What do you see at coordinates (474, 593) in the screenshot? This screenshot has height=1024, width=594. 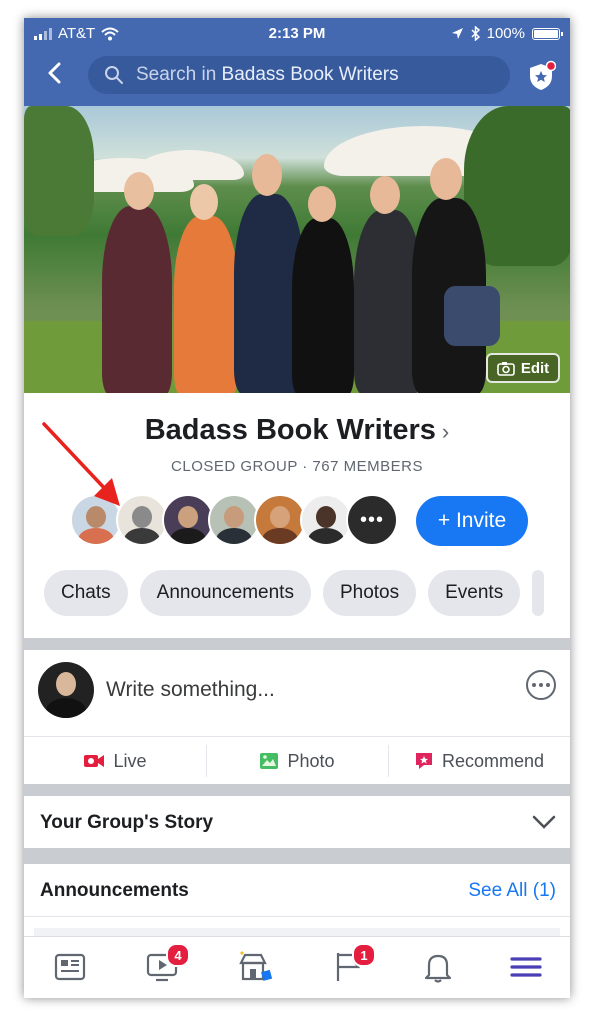 I see `tab-events: Events` at bounding box center [474, 593].